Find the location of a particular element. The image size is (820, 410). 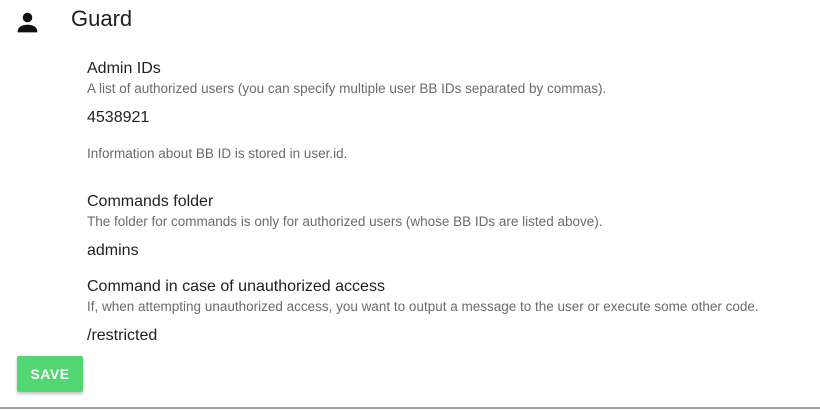

unauthorized-command-label: Command in case of unauthorized access is located at coordinates (236, 286).